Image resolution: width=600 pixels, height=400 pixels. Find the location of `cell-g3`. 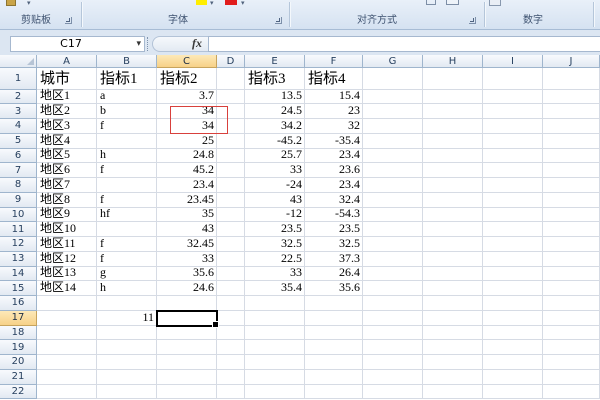

cell-g3 is located at coordinates (393, 111).